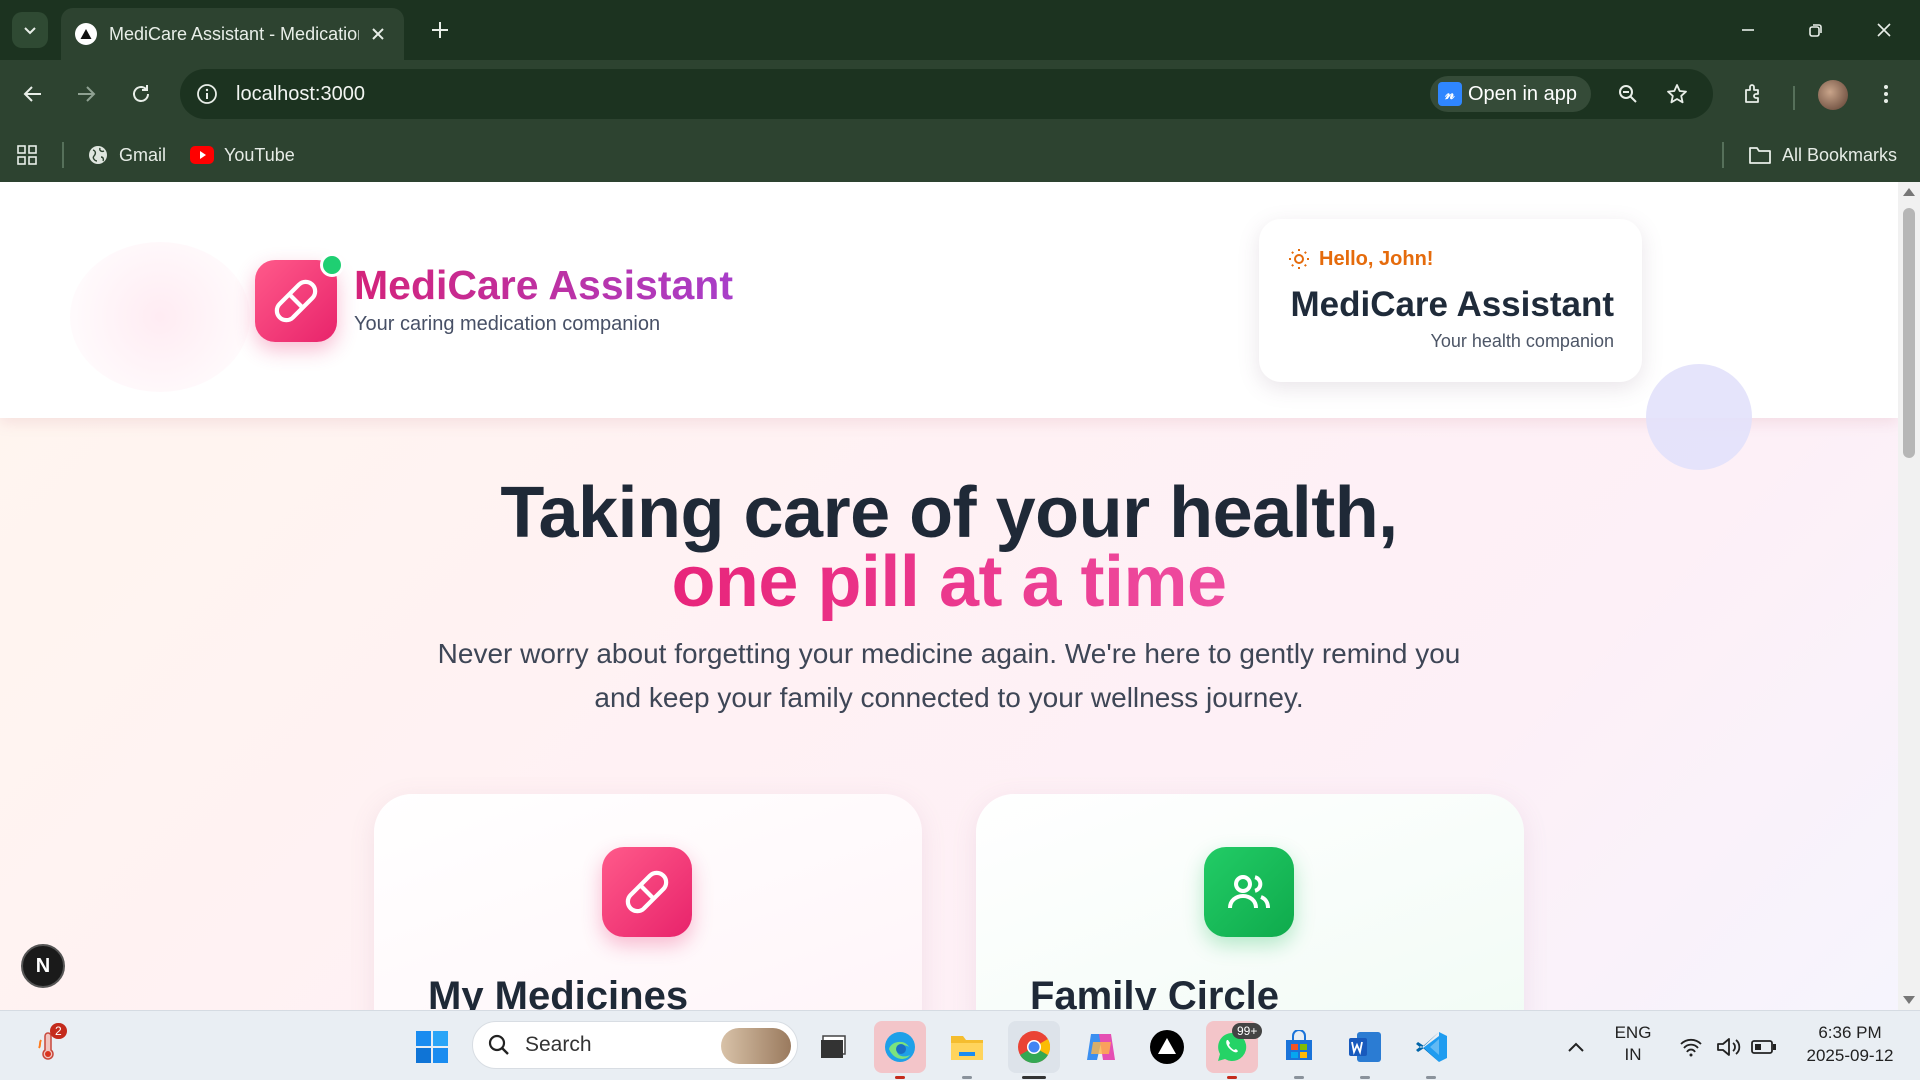 The width and height of the screenshot is (1920, 1080). What do you see at coordinates (1909, 596) in the screenshot?
I see `page-scrollbar` at bounding box center [1909, 596].